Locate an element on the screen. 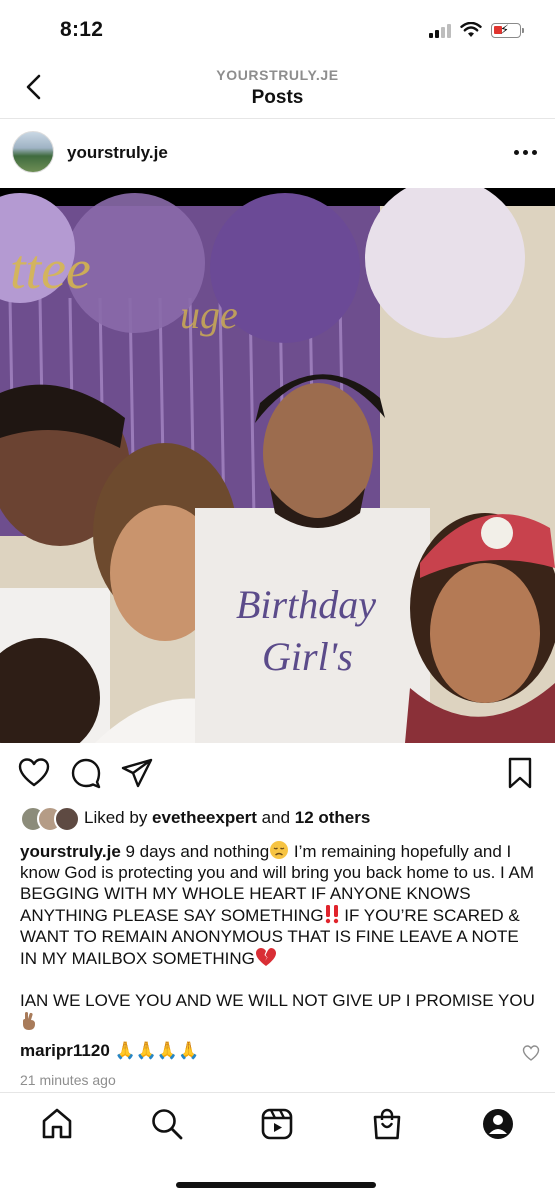 The image size is (555, 1200). shirt-text-line1: Birthday is located at coordinates (306, 604).